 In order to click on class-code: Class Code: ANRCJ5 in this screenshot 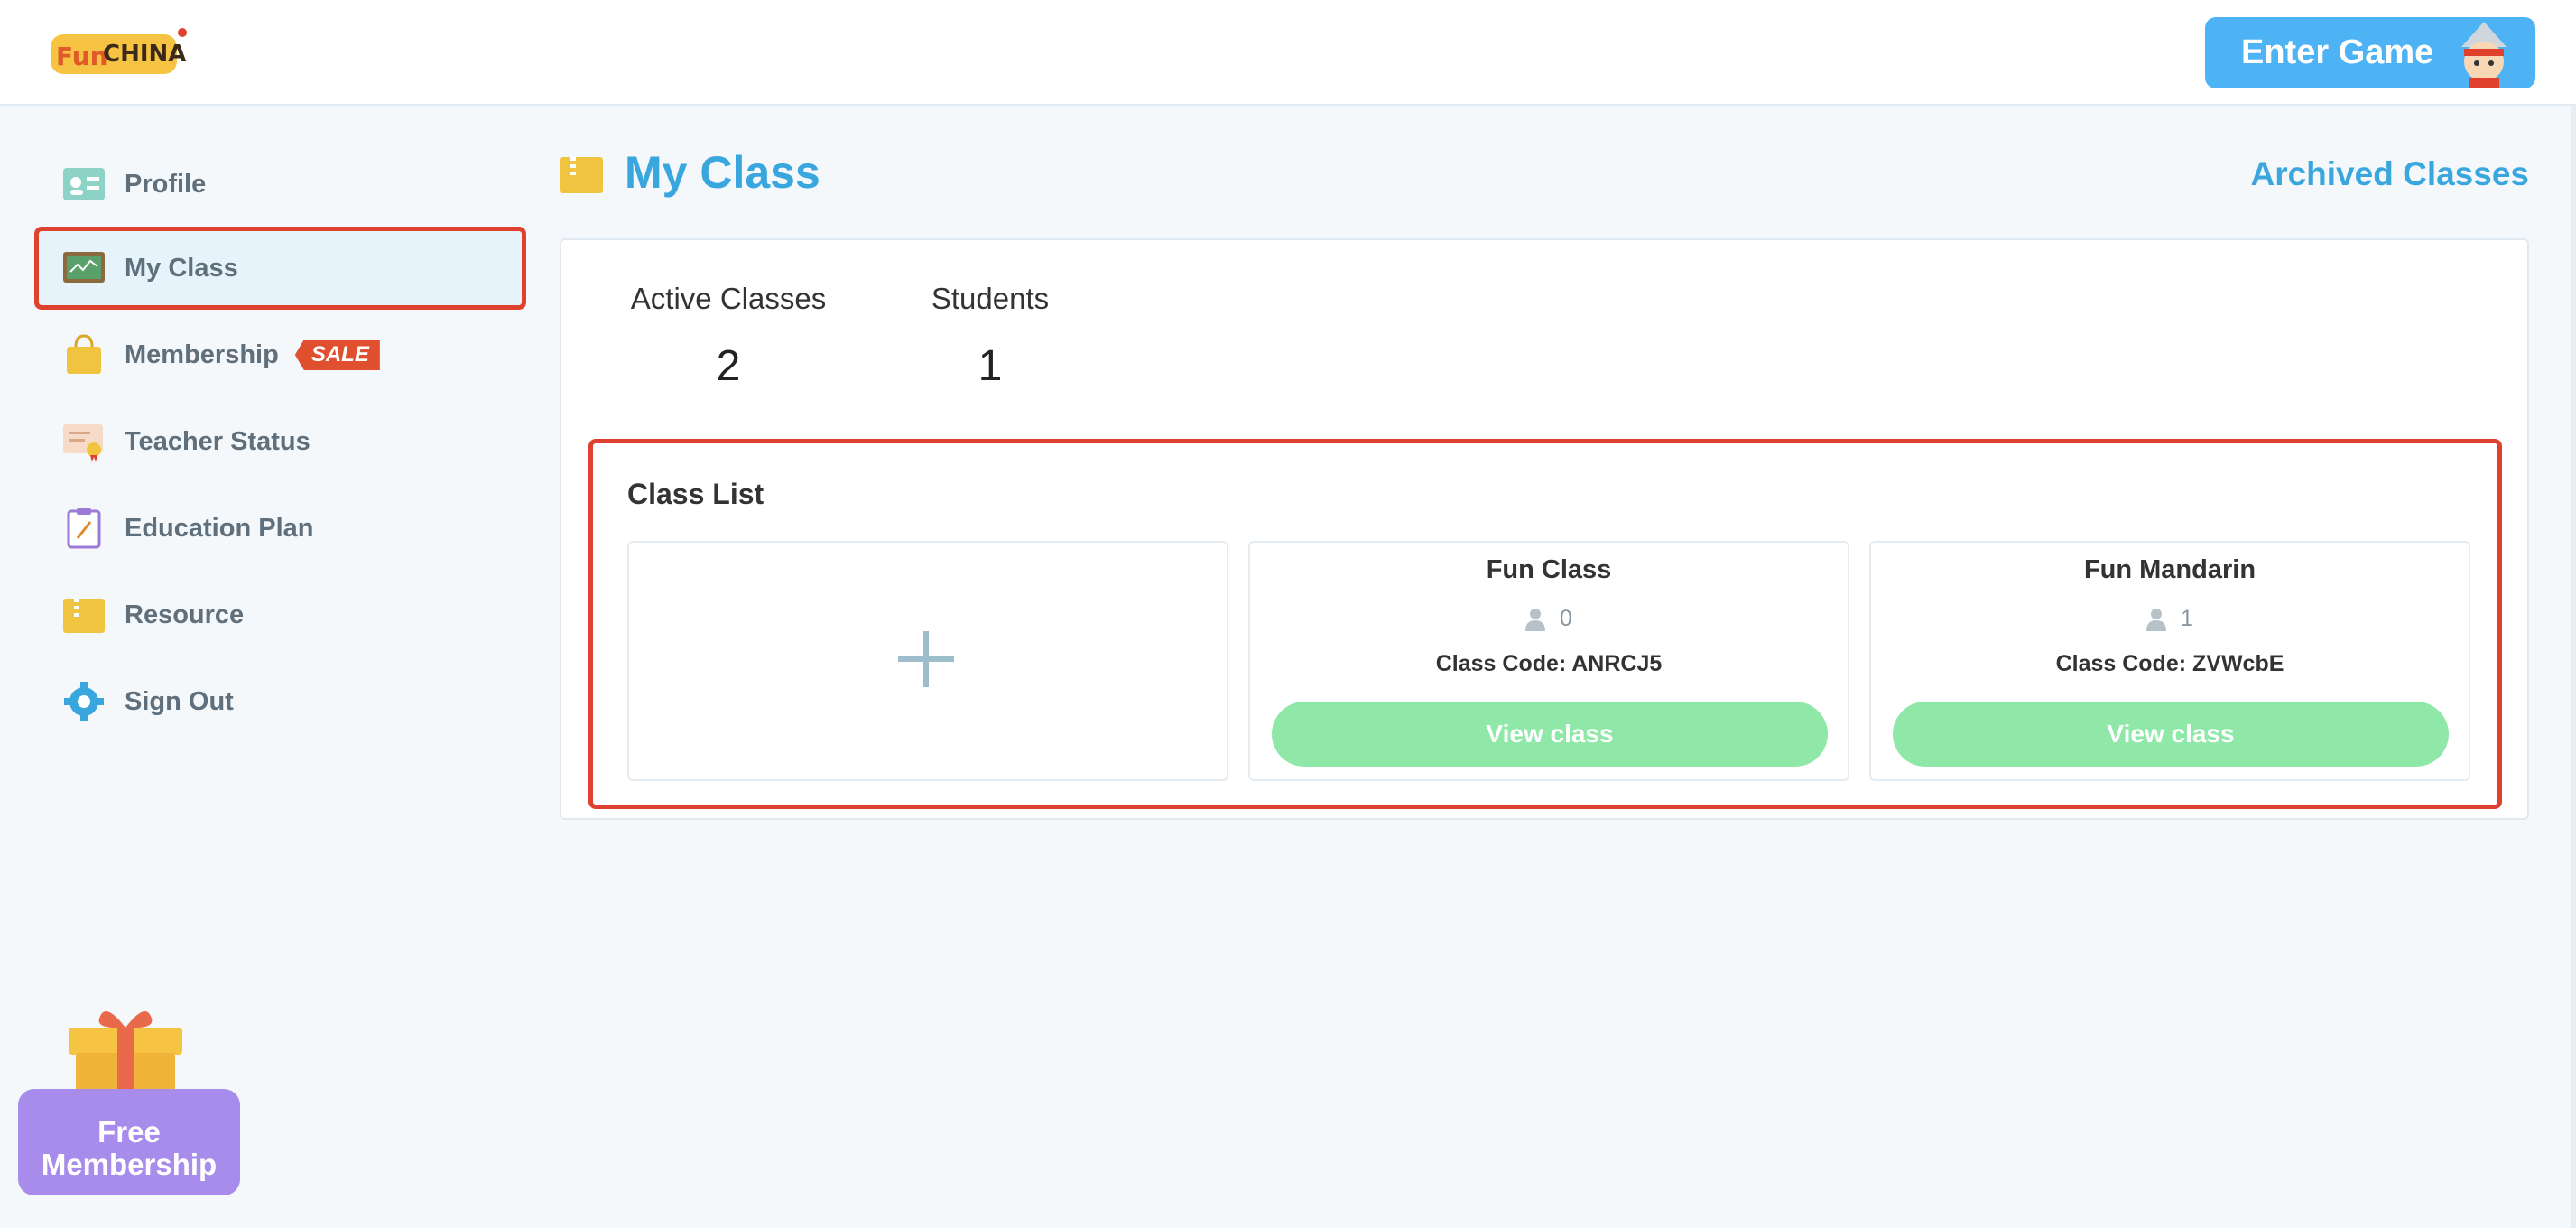, I will do `click(1549, 663)`.